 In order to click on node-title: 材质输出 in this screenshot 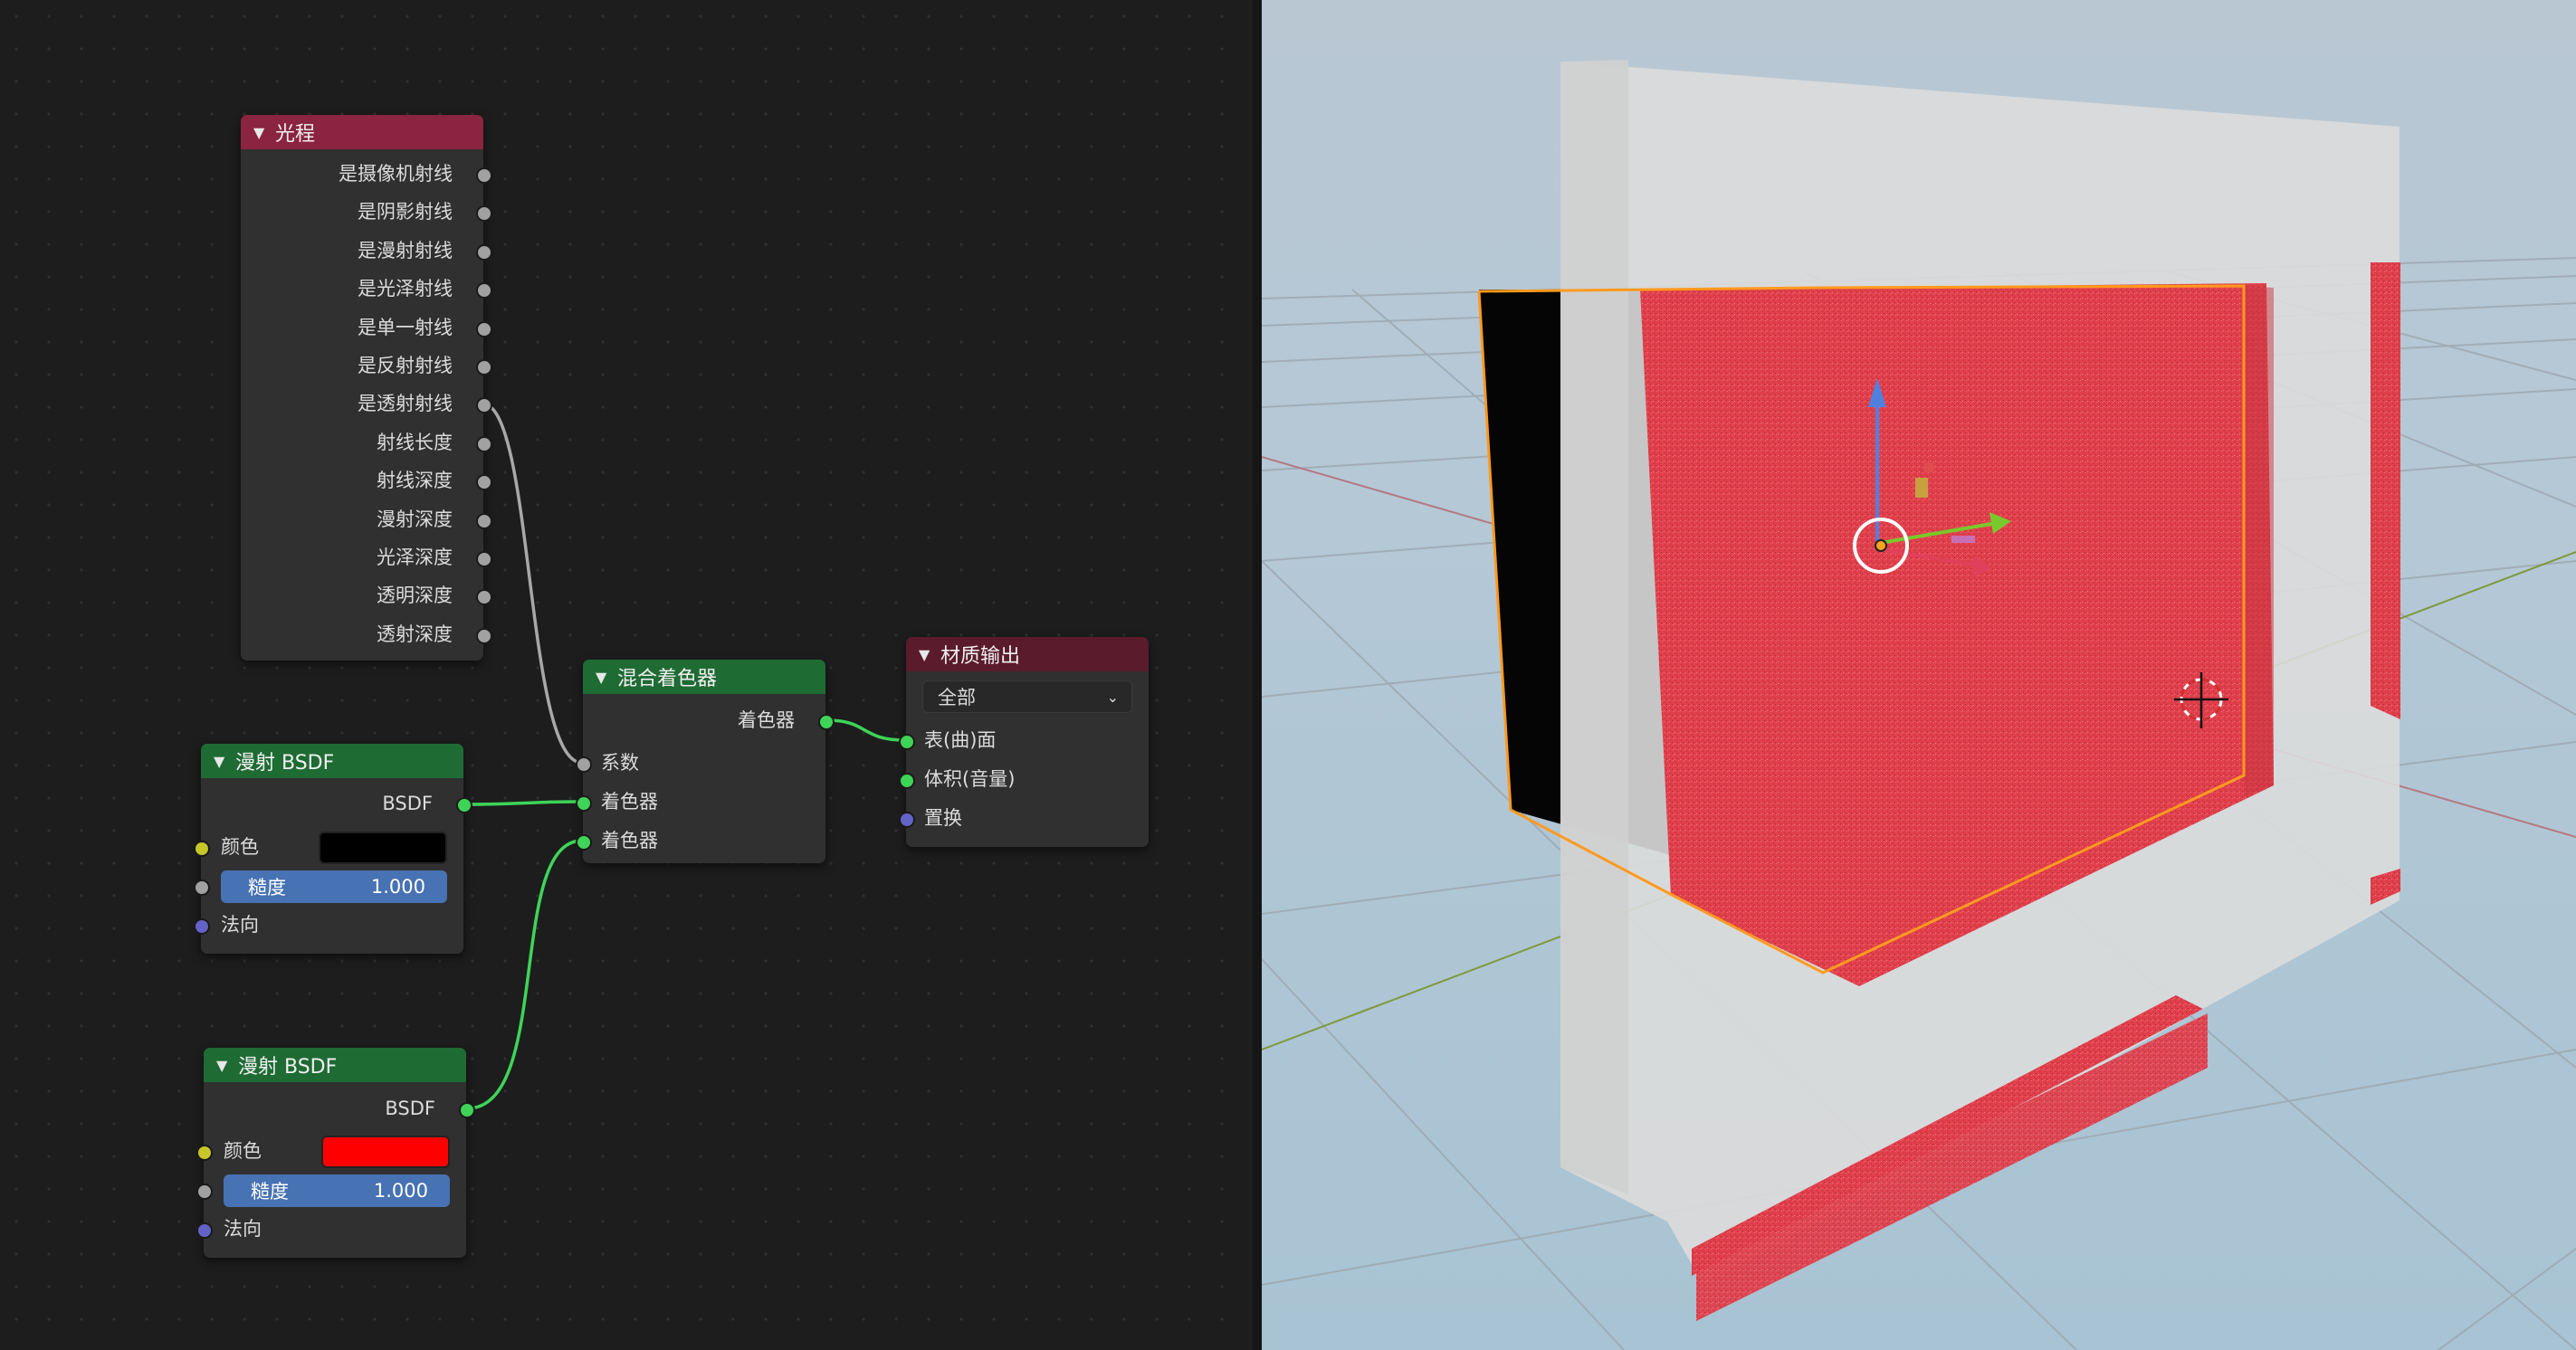, I will do `click(981, 657)`.